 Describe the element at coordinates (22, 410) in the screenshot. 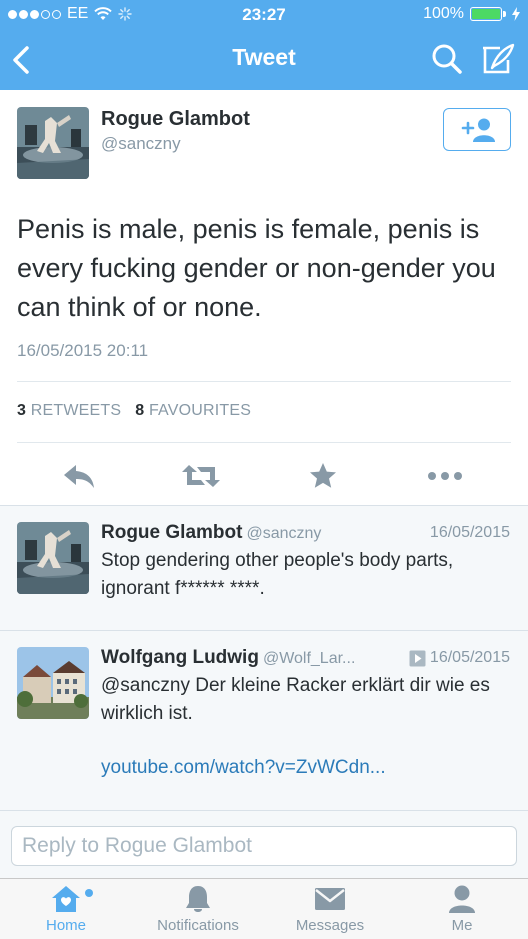

I see `retweets-count: 3` at that location.